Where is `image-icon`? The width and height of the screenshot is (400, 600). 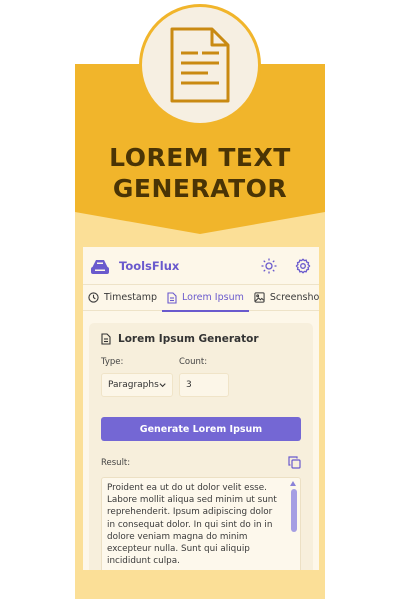
image-icon is located at coordinates (259, 297).